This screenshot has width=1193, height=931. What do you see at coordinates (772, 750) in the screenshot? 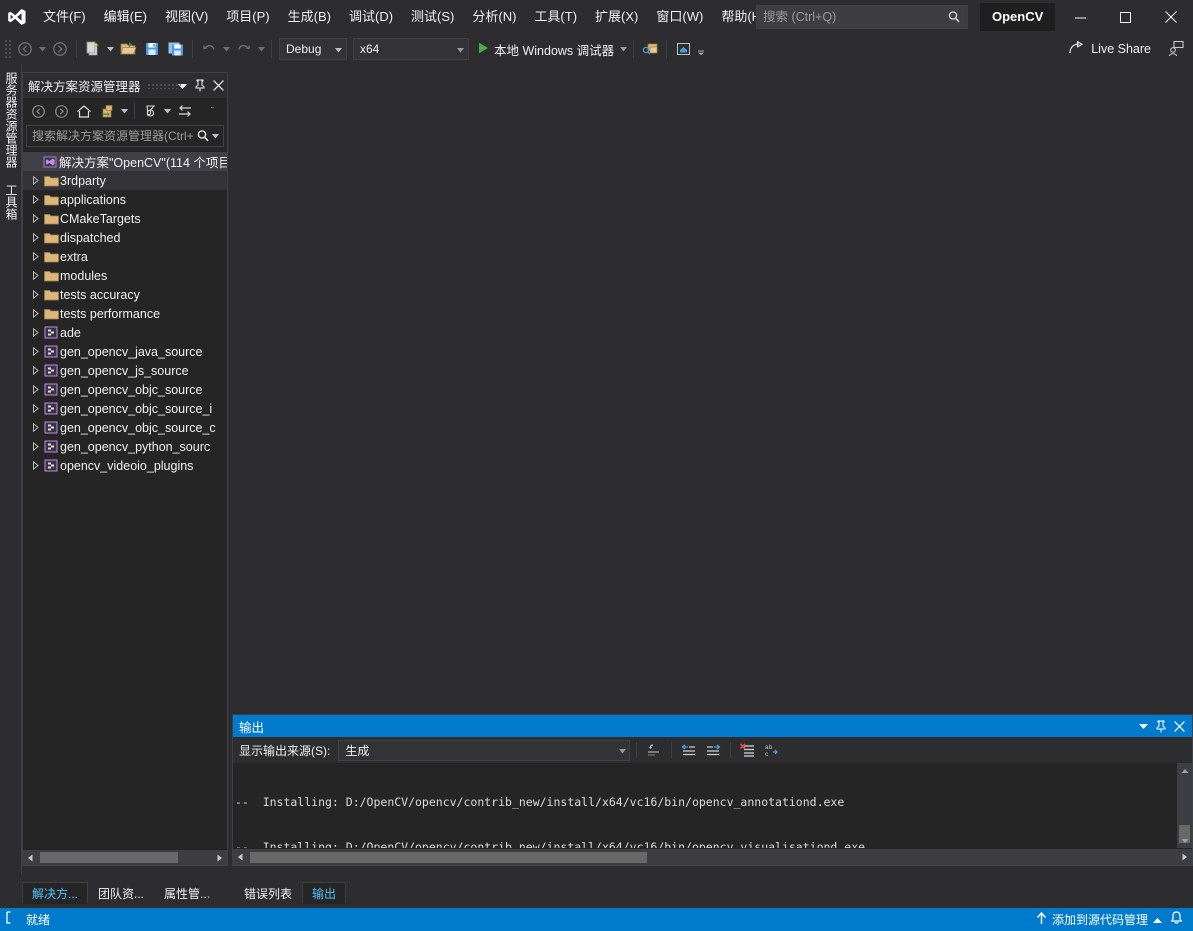
I see `toggle-word-wrap-icon: ab c` at bounding box center [772, 750].